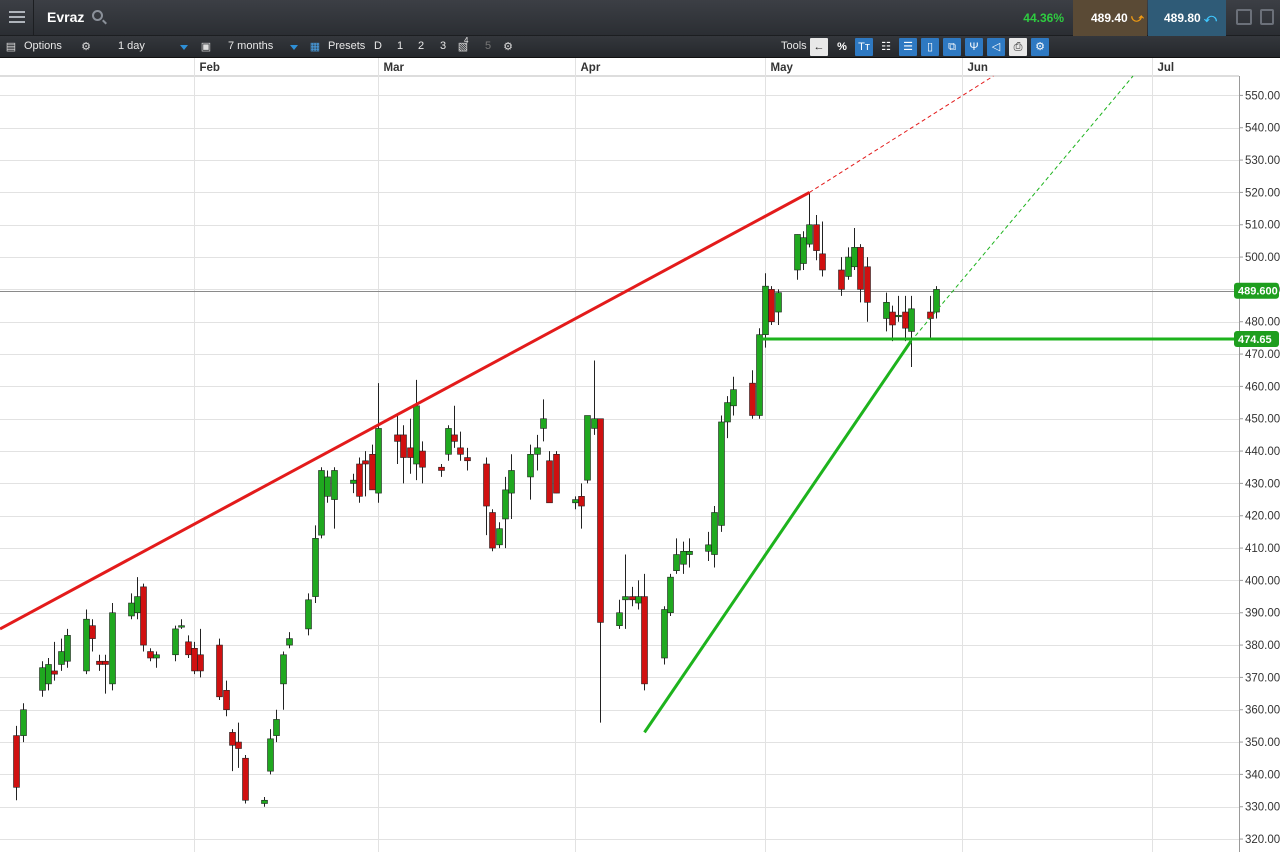 This screenshot has width=1280, height=852. What do you see at coordinates (886, 47) in the screenshot?
I see `crosshair-icon: ☷` at bounding box center [886, 47].